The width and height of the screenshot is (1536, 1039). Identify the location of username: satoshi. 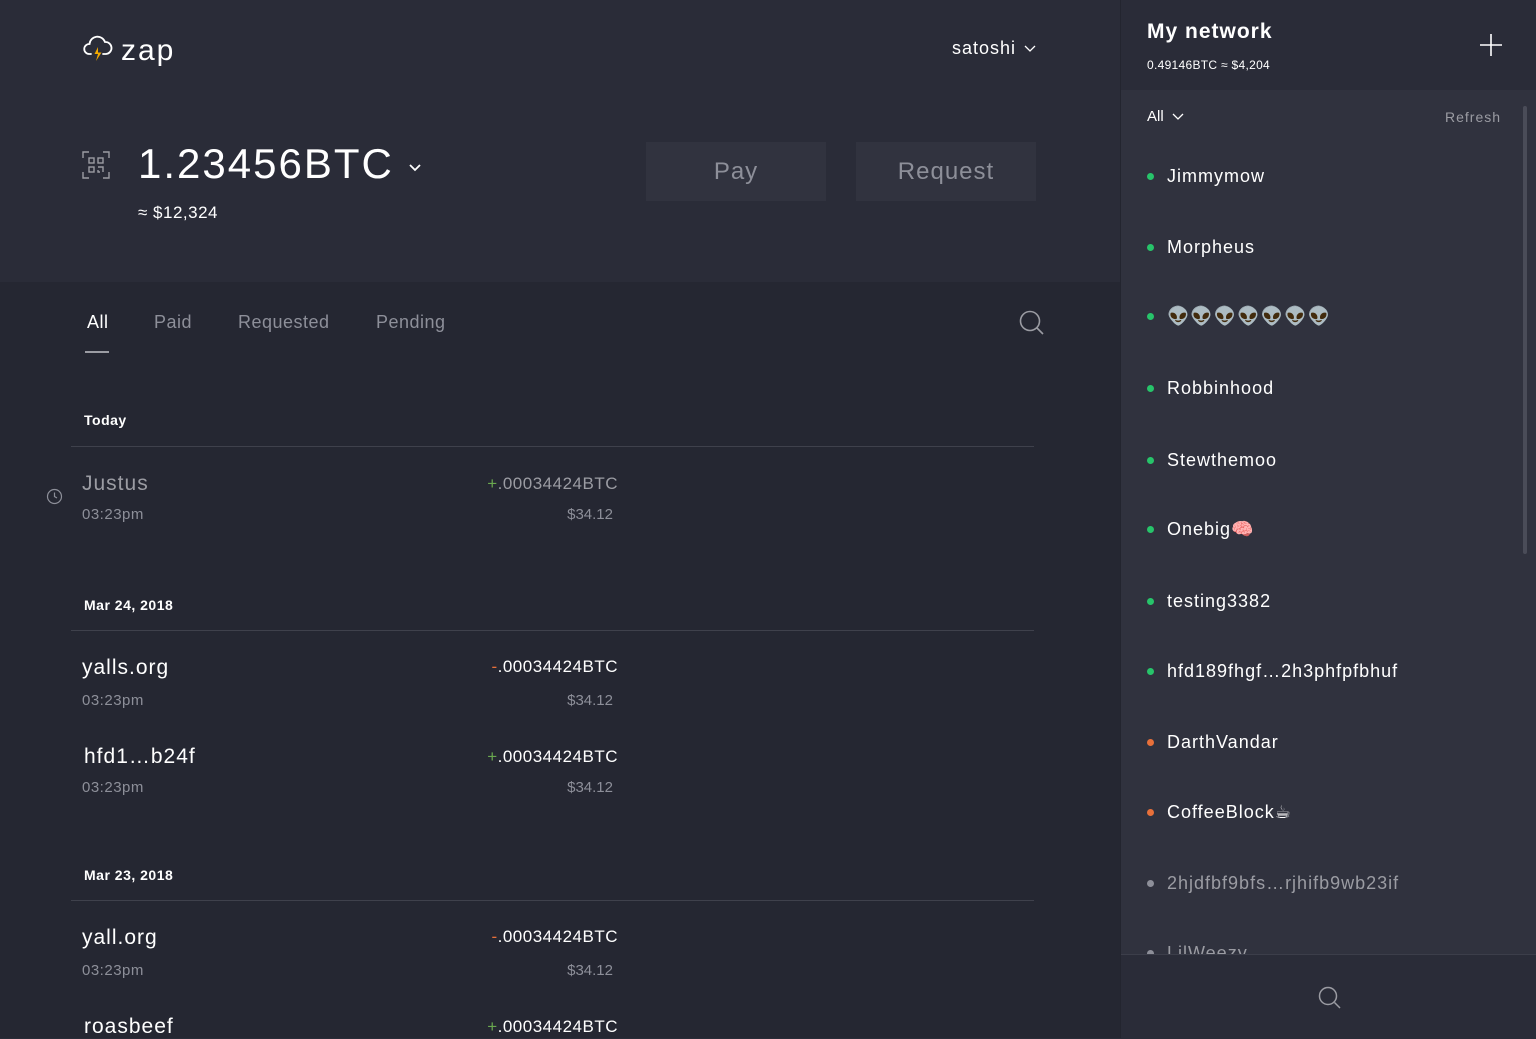
(984, 48).